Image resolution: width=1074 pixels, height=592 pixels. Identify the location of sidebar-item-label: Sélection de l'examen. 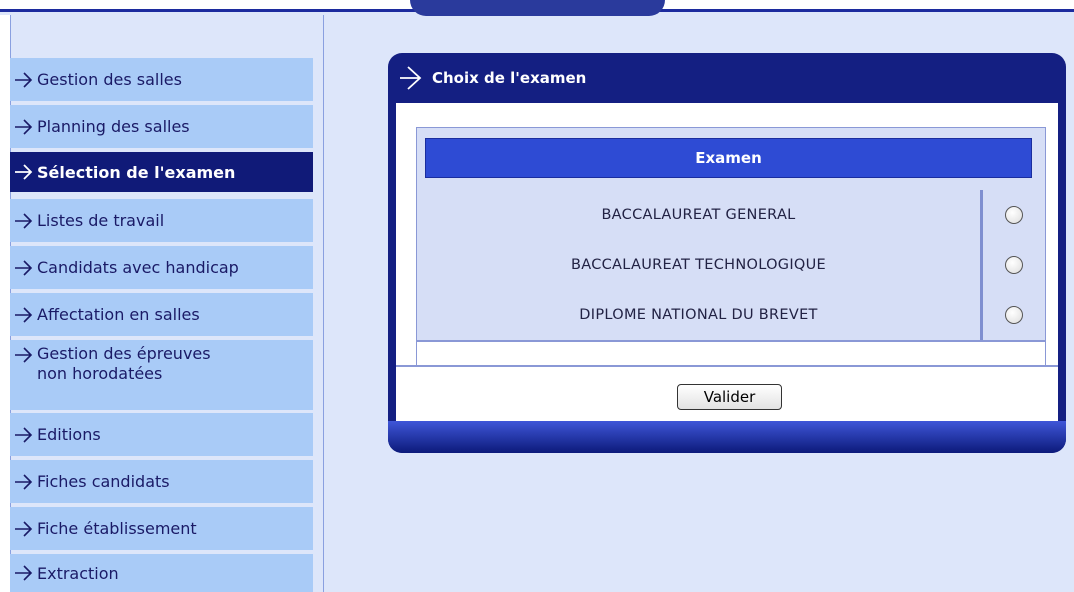
(136, 172).